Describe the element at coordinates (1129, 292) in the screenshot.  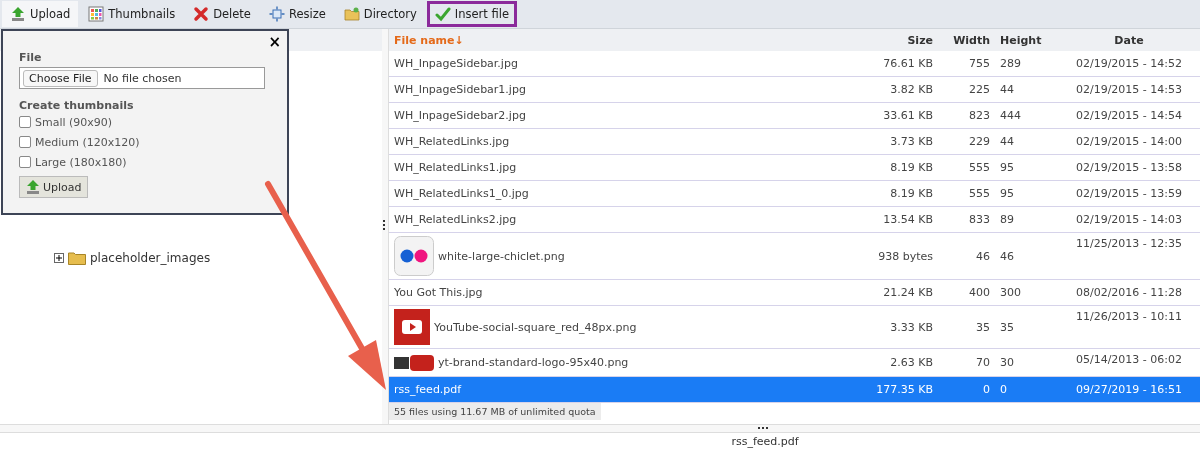
I see `file-date: 08/02/2016 - 11:28` at that location.